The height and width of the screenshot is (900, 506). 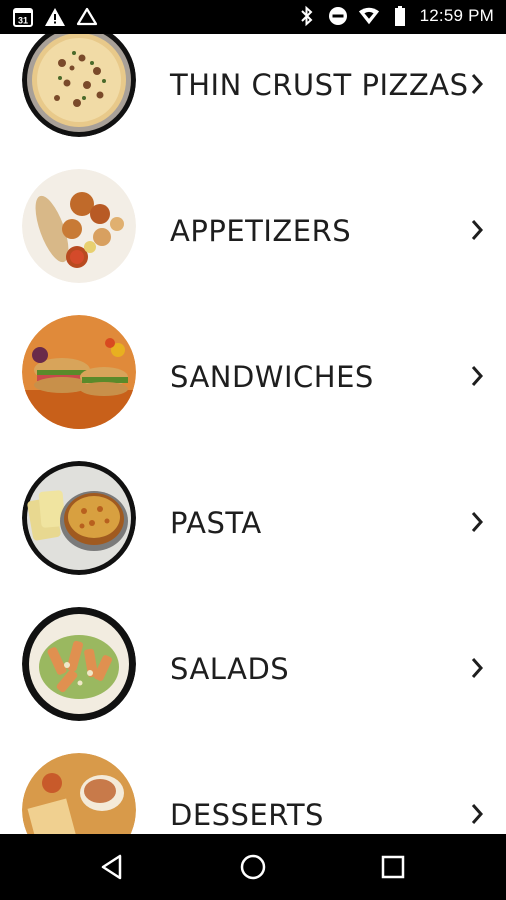 What do you see at coordinates (55, 17) in the screenshot?
I see `warning-icon` at bounding box center [55, 17].